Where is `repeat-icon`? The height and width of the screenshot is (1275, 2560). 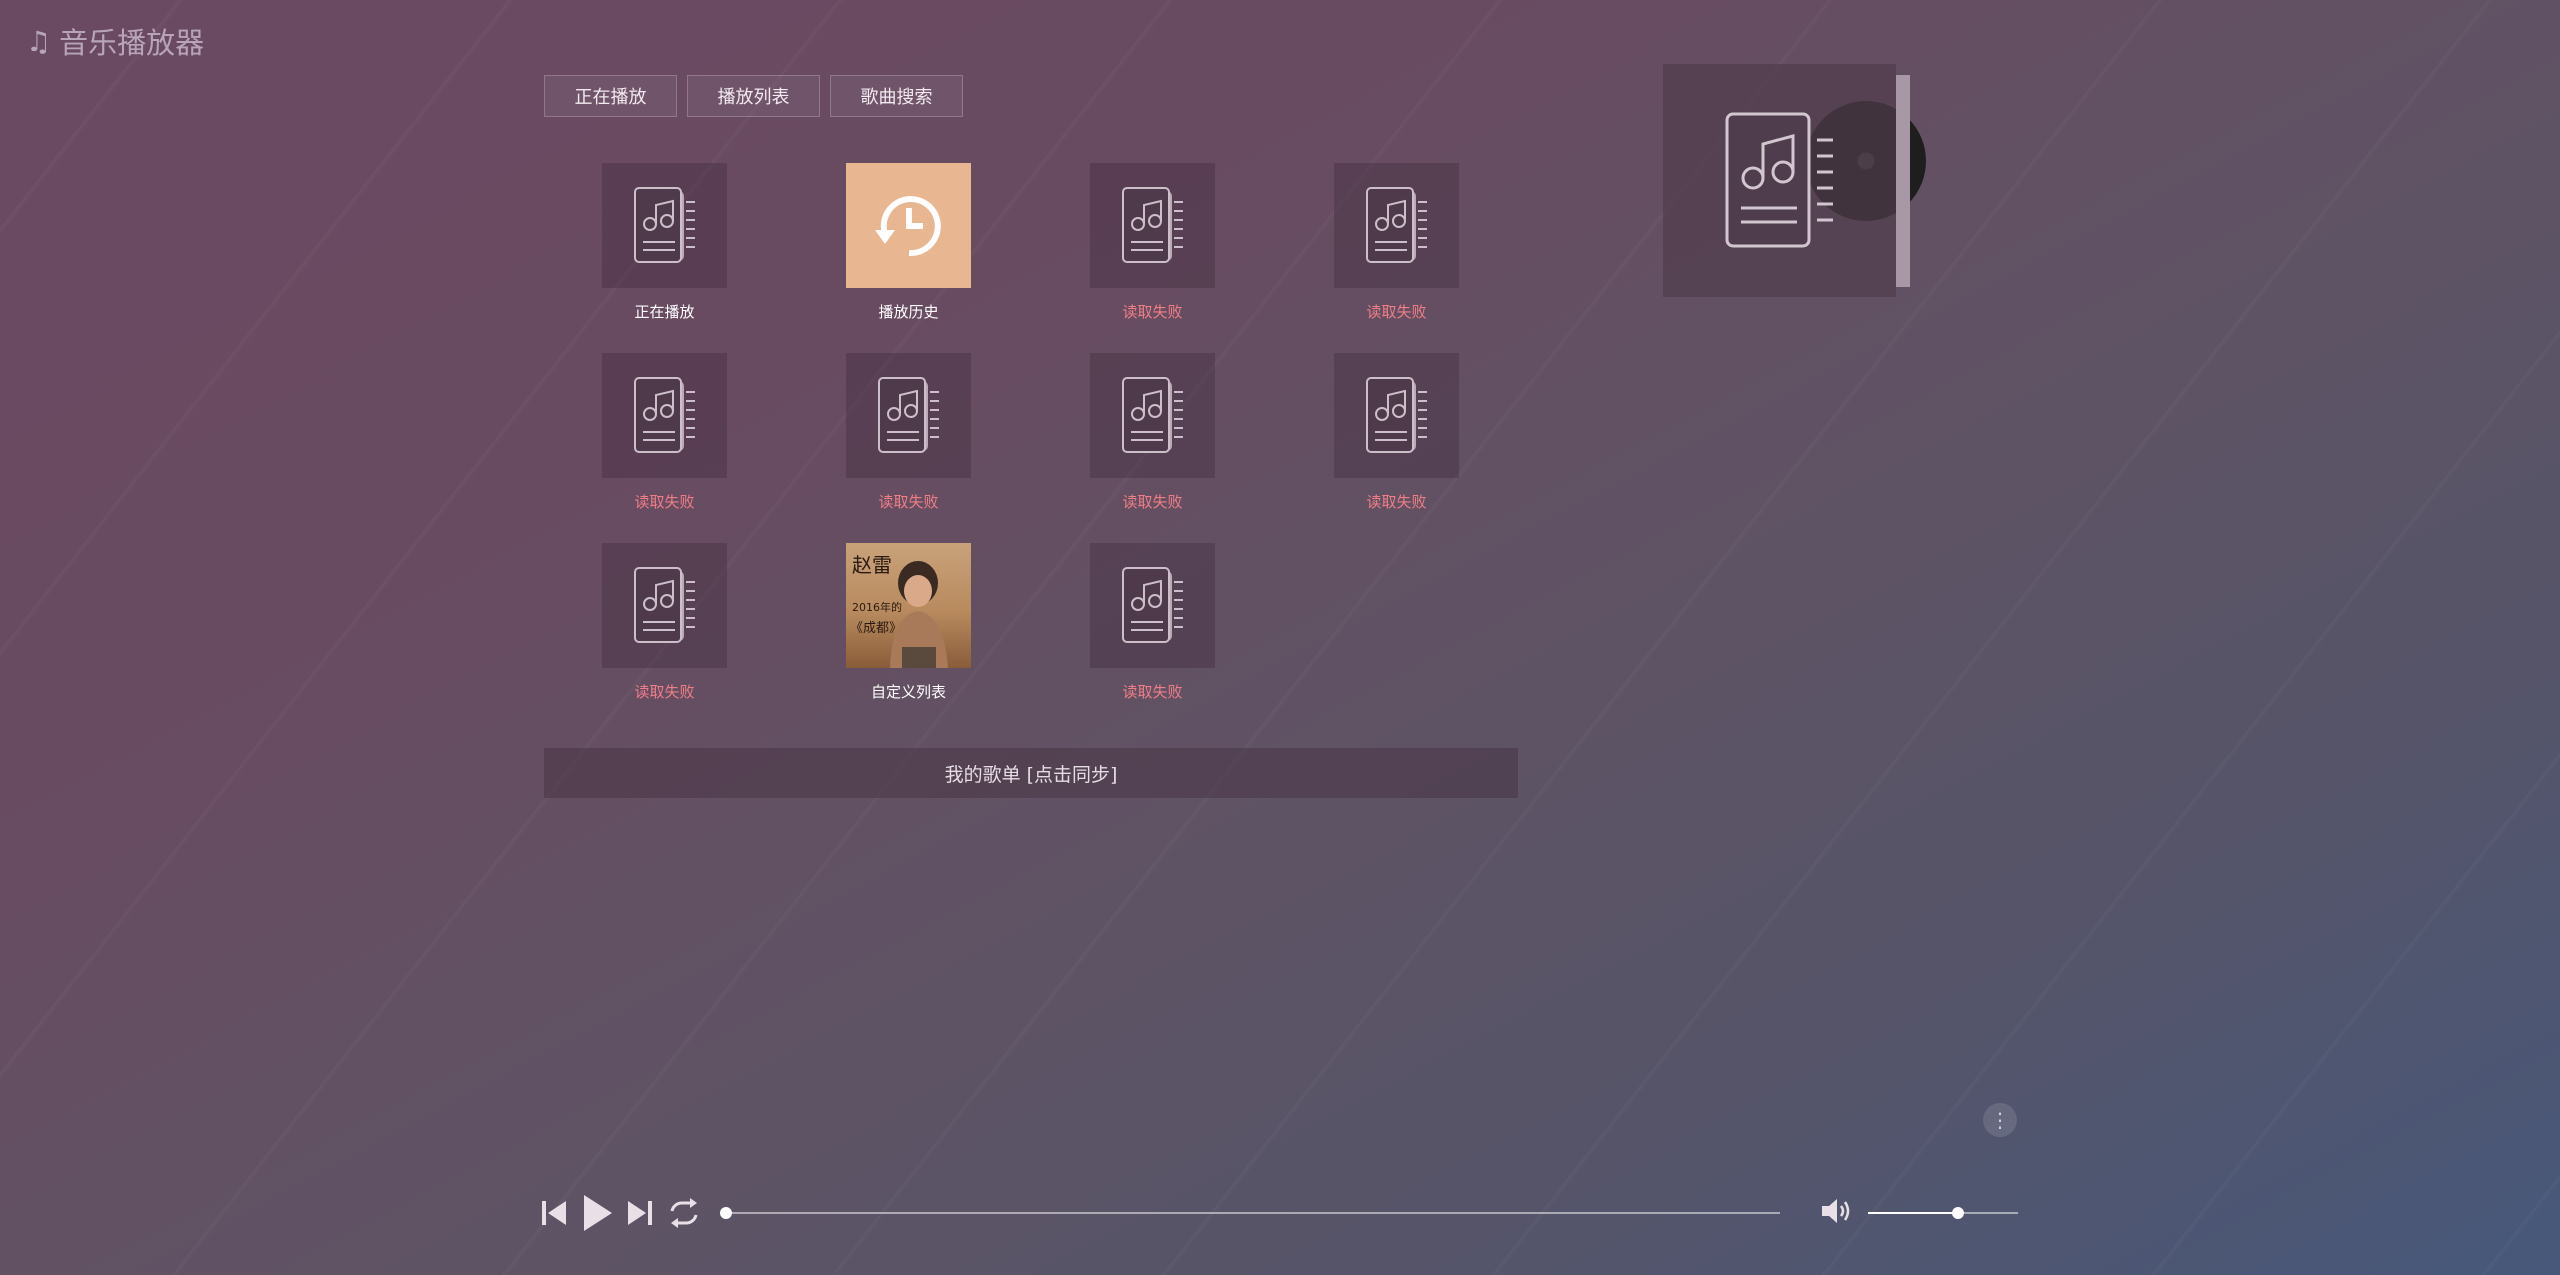 repeat-icon is located at coordinates (684, 1213).